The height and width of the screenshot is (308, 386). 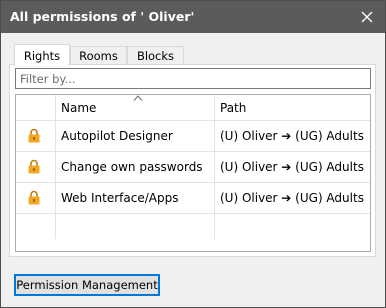 What do you see at coordinates (120, 198) in the screenshot?
I see `row-name: Web Interface/Apps` at bounding box center [120, 198].